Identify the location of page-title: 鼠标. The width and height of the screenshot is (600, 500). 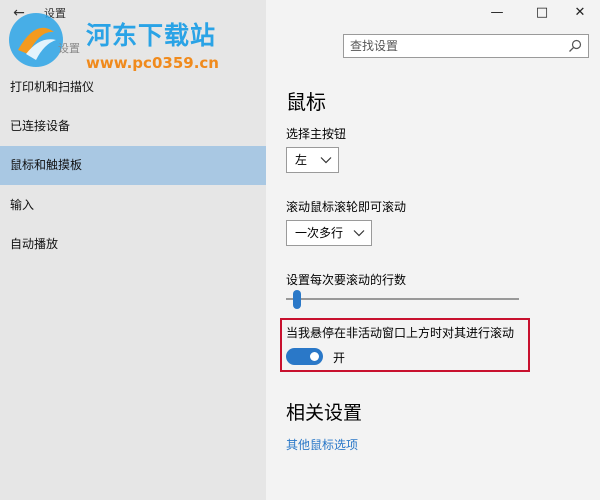
(306, 102).